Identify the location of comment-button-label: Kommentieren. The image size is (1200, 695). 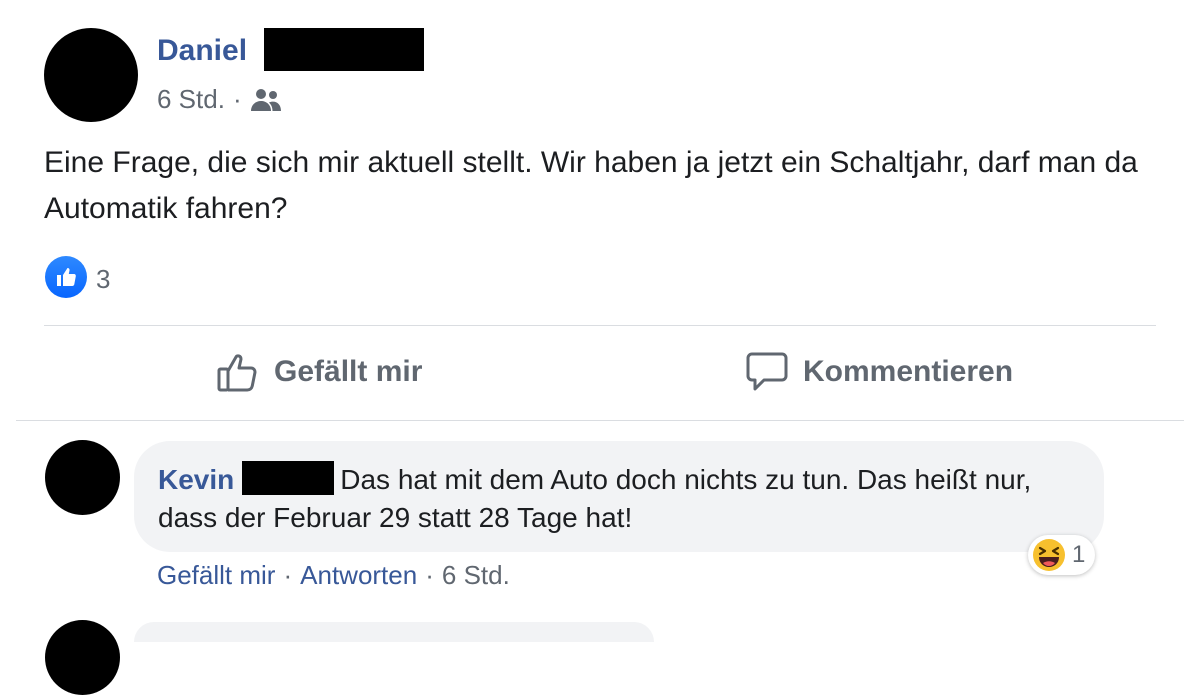
(908, 371).